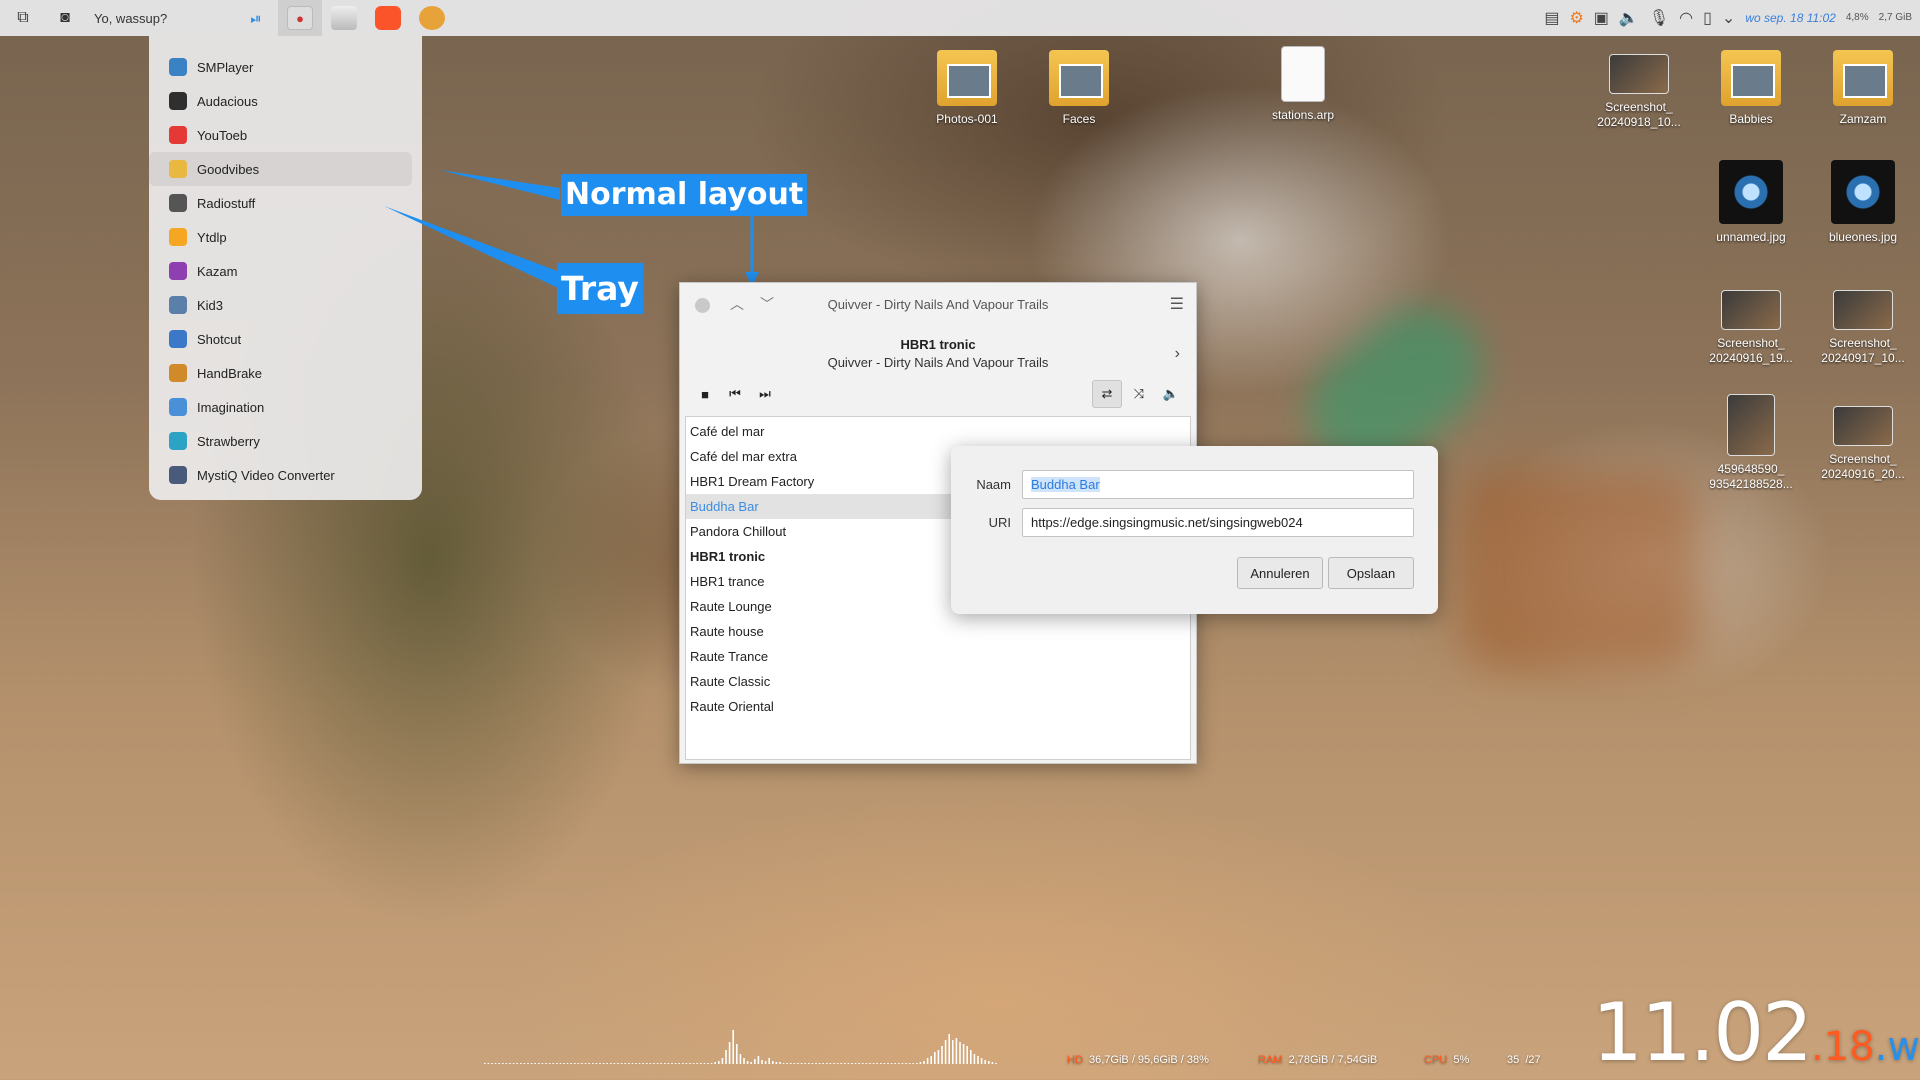 This screenshot has height=1080, width=1920. Describe the element at coordinates (280, 135) in the screenshot. I see `app-menu-item-youtoeb: YouToeb` at that location.